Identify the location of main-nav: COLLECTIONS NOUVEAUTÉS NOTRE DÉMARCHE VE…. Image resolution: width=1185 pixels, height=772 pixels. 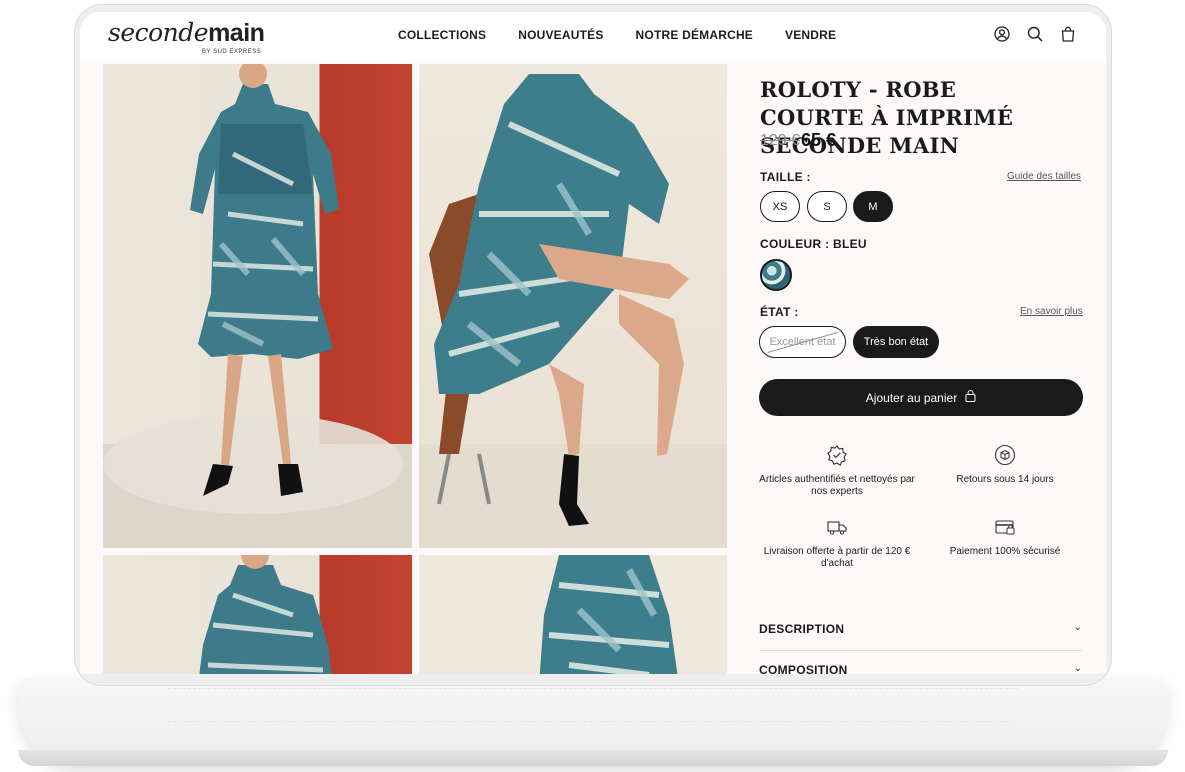
(617, 35).